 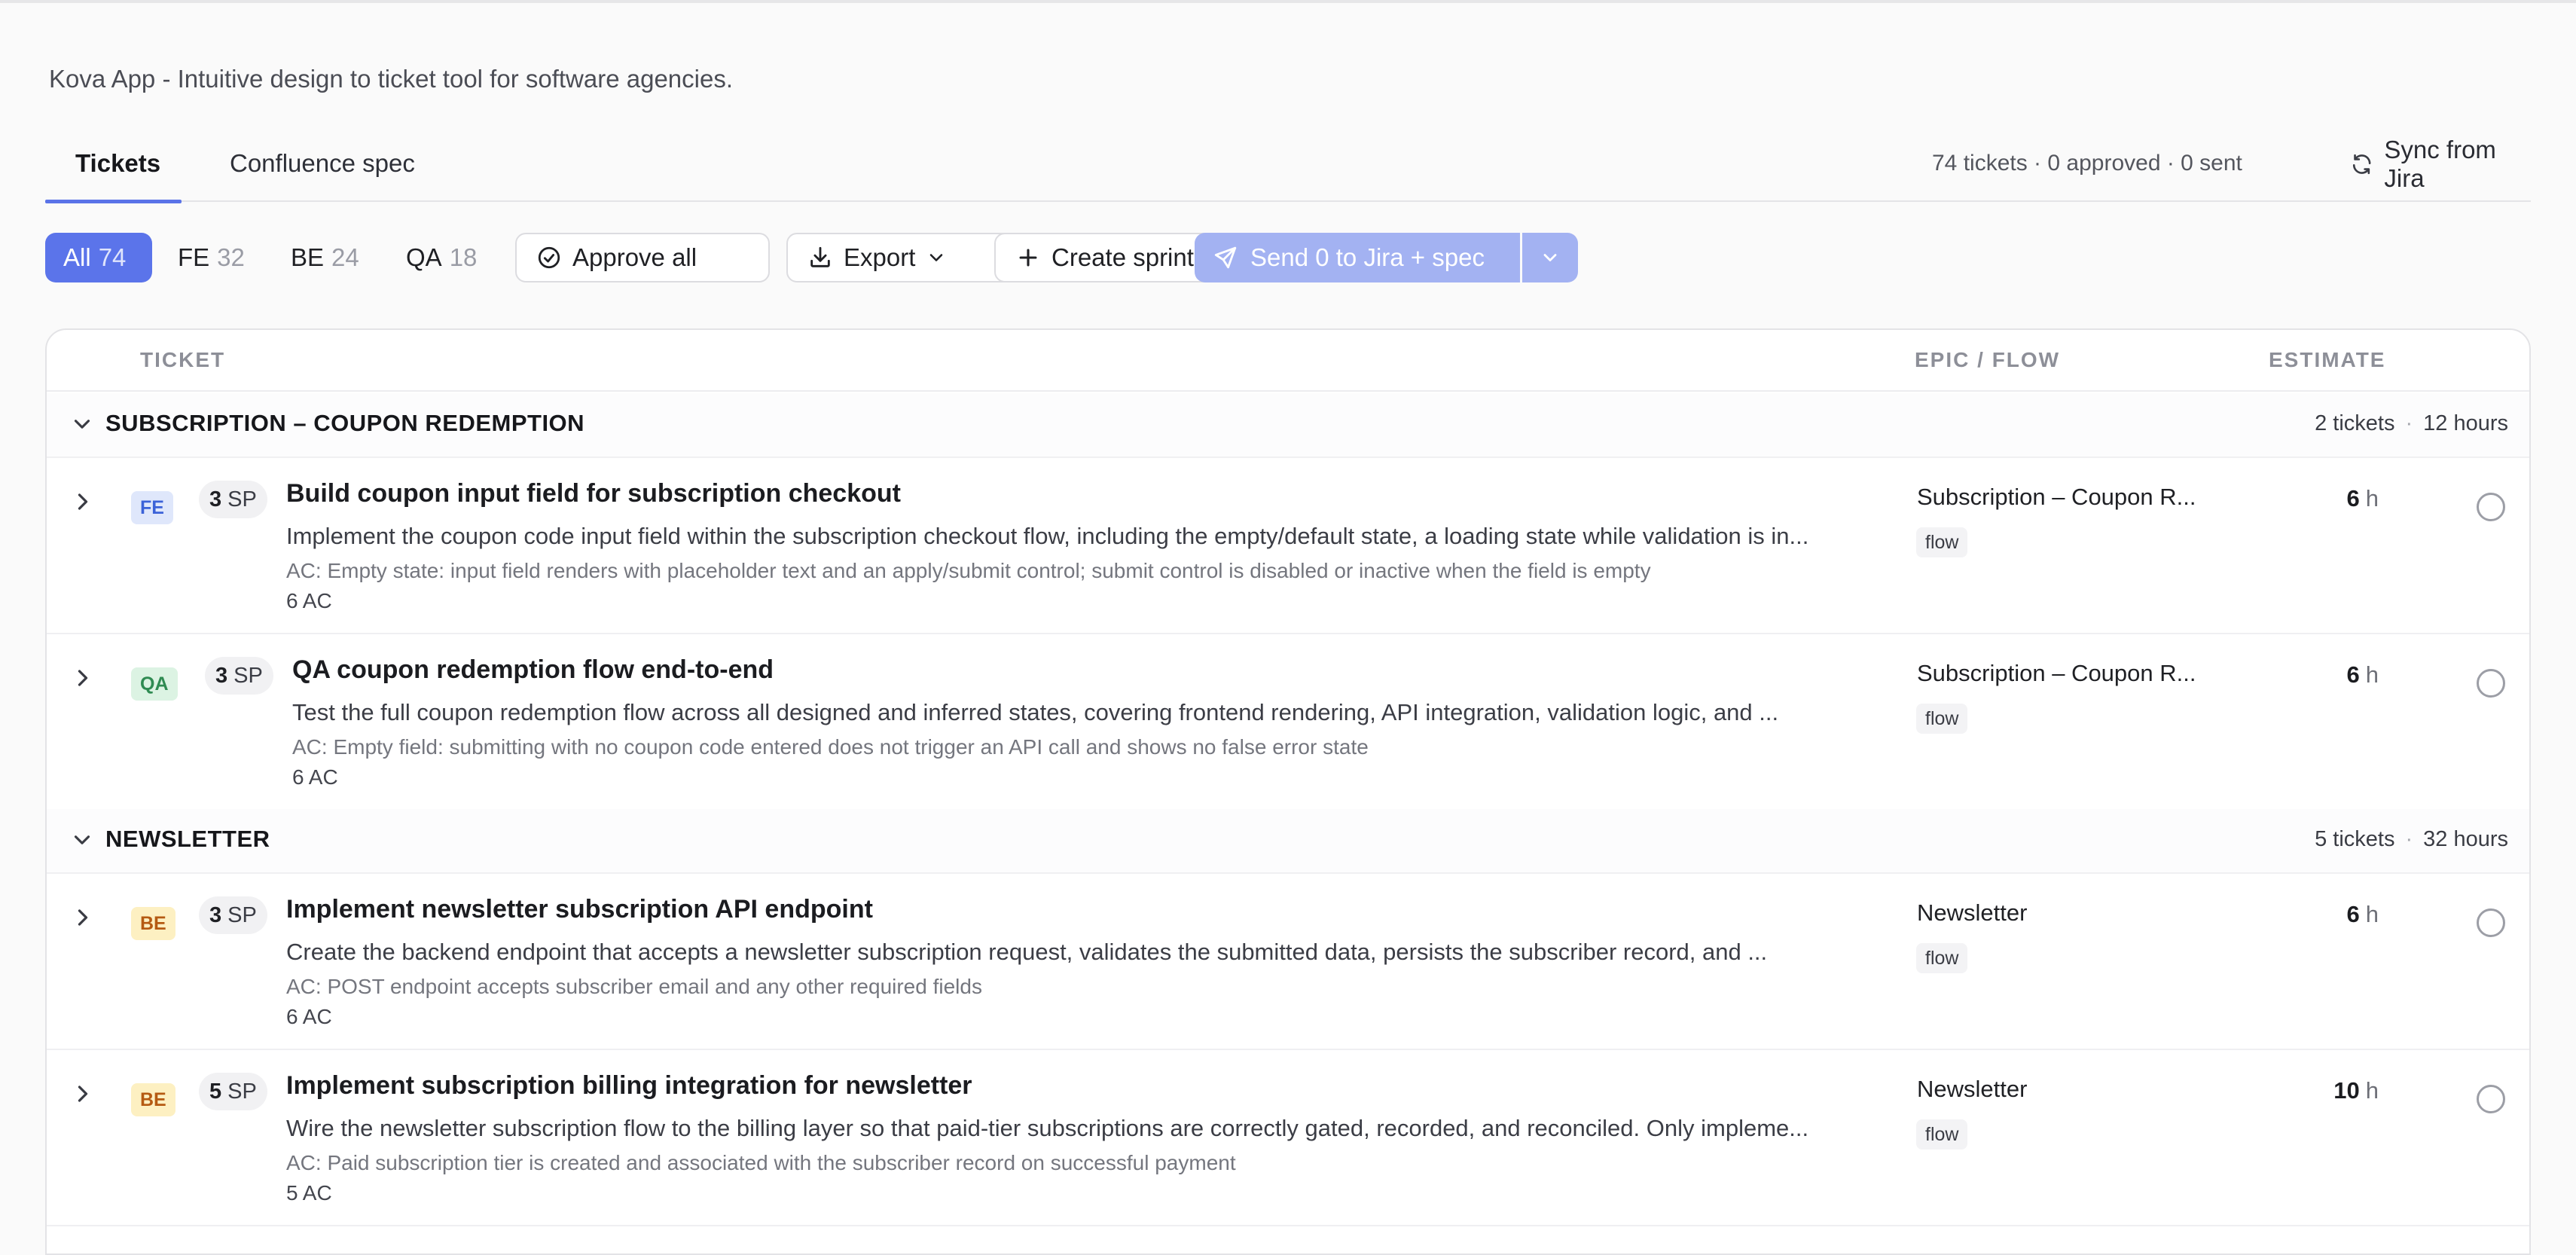 I want to click on story-points-value: 5, so click(x=216, y=1092).